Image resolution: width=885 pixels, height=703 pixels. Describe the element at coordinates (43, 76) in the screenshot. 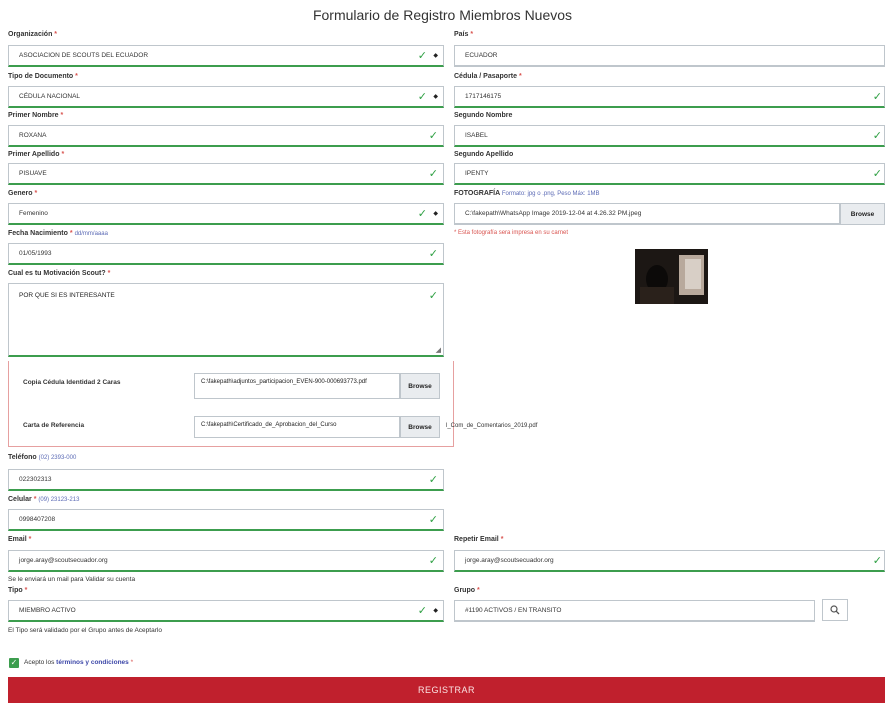

I see `tipo-documento-label: Tipo de Documento *` at that location.